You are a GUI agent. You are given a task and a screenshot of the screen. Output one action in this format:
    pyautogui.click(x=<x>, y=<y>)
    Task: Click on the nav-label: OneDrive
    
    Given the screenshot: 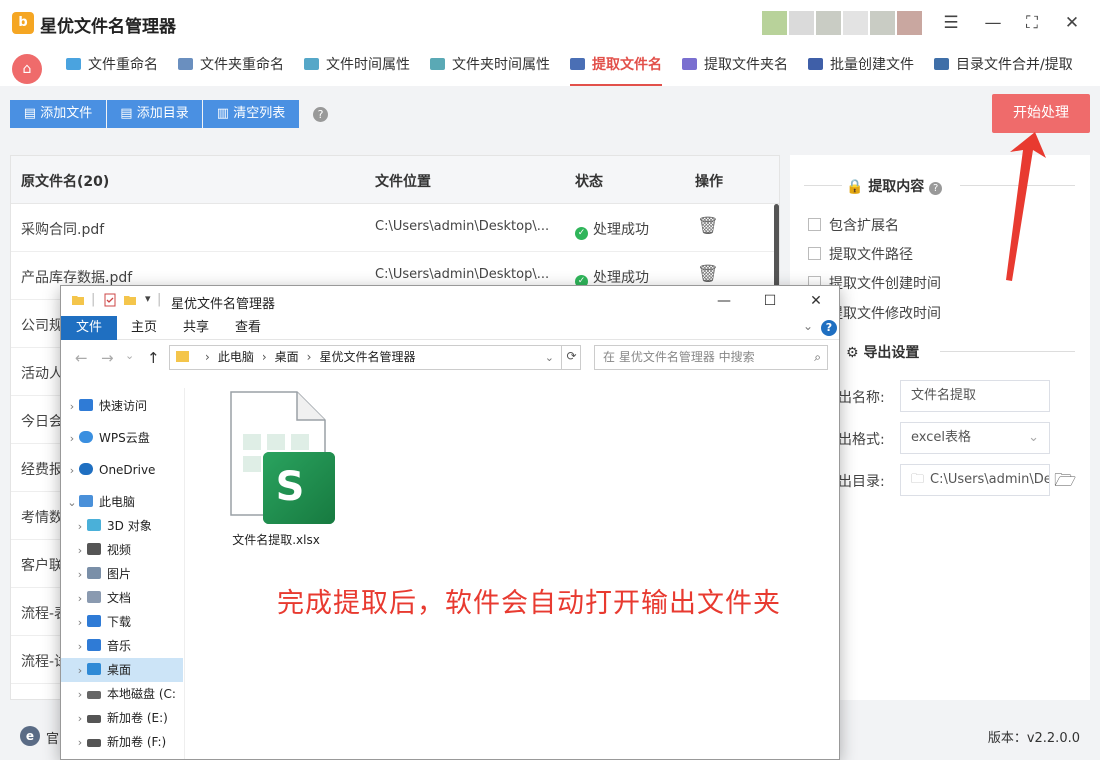 What is the action you would take?
    pyautogui.click(x=127, y=470)
    